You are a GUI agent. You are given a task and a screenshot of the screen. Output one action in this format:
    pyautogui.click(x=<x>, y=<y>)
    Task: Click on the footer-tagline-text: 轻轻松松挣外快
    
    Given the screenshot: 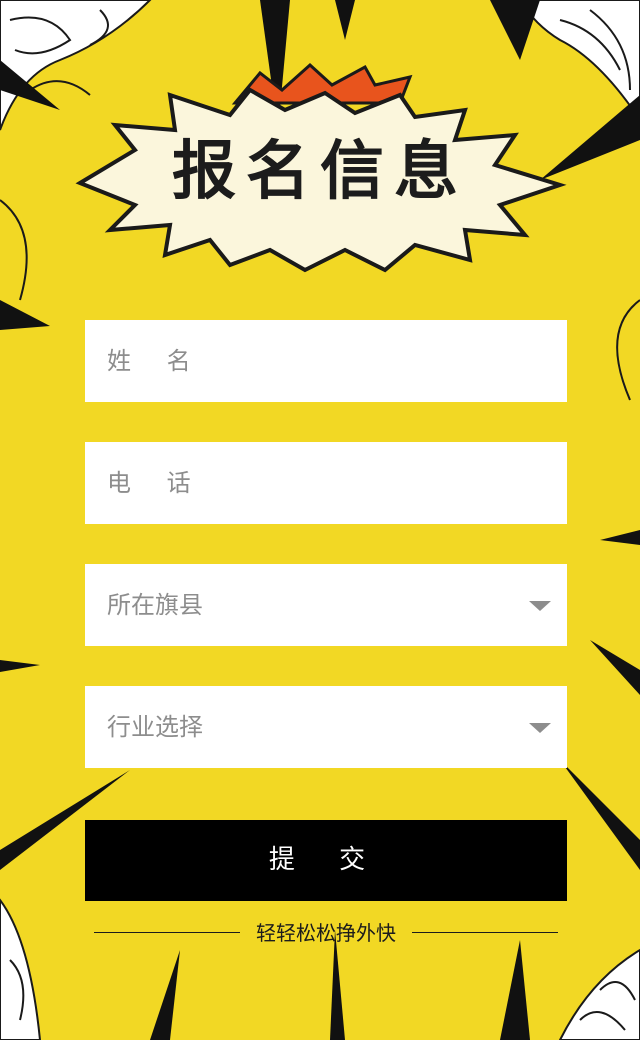 What is the action you would take?
    pyautogui.click(x=326, y=933)
    